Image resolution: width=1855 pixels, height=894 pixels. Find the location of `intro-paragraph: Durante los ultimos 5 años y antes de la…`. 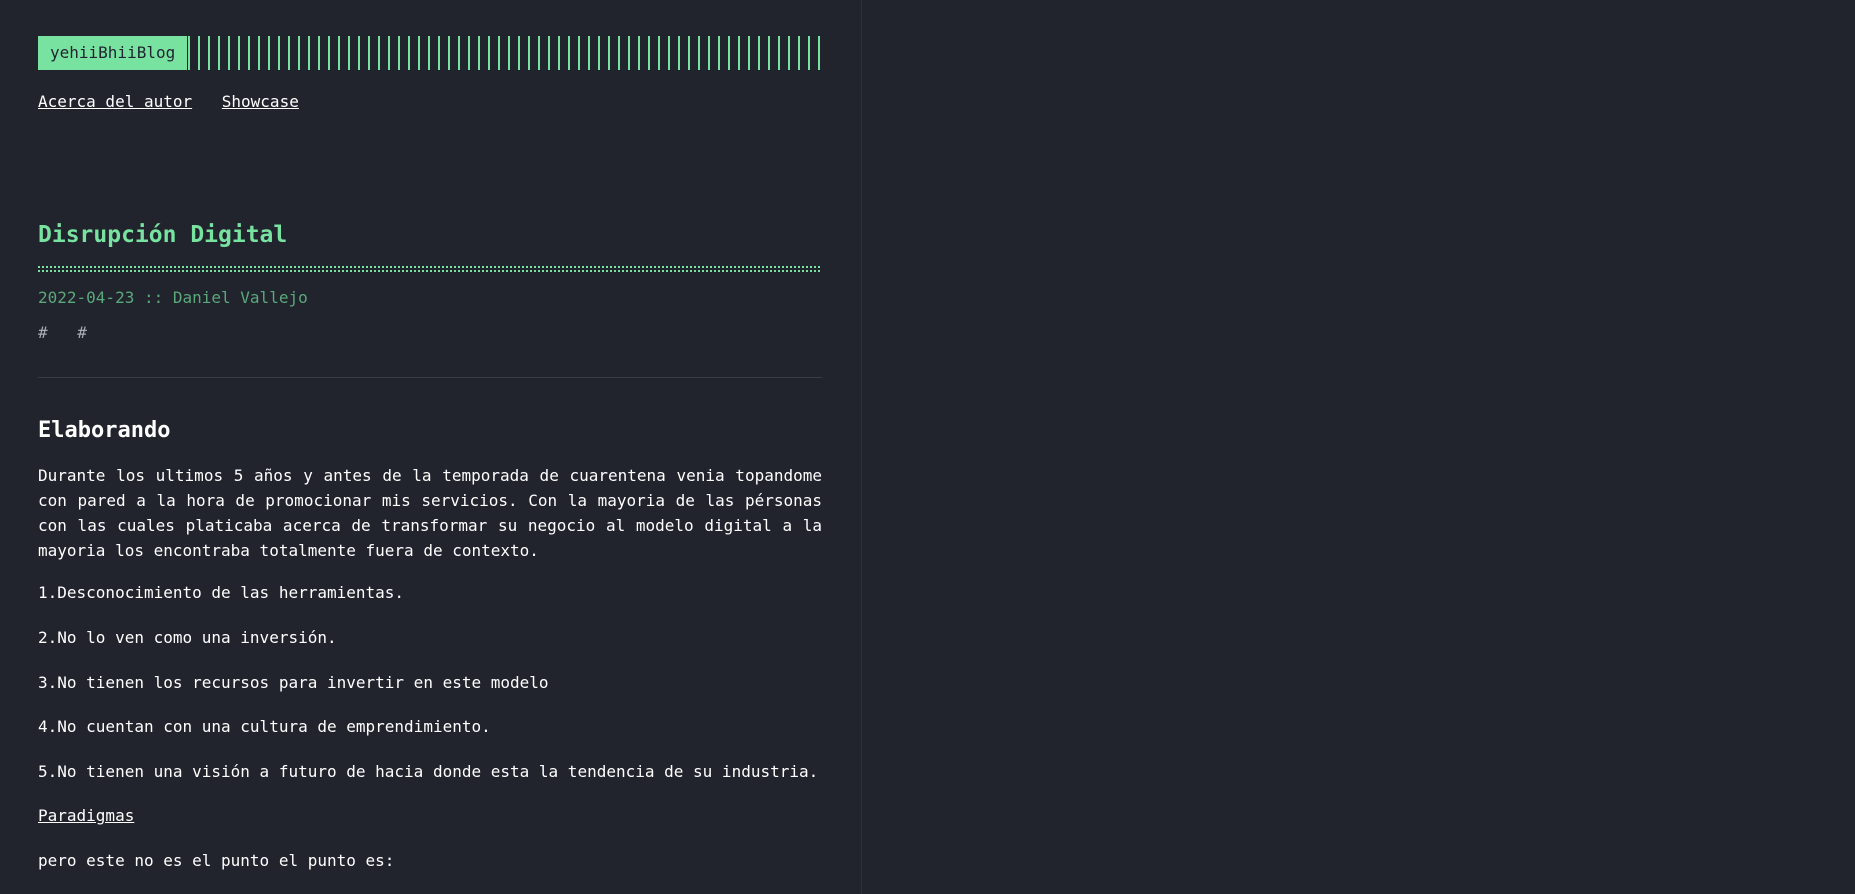

intro-paragraph: Durante los ultimos 5 años y antes de la… is located at coordinates (430, 513).